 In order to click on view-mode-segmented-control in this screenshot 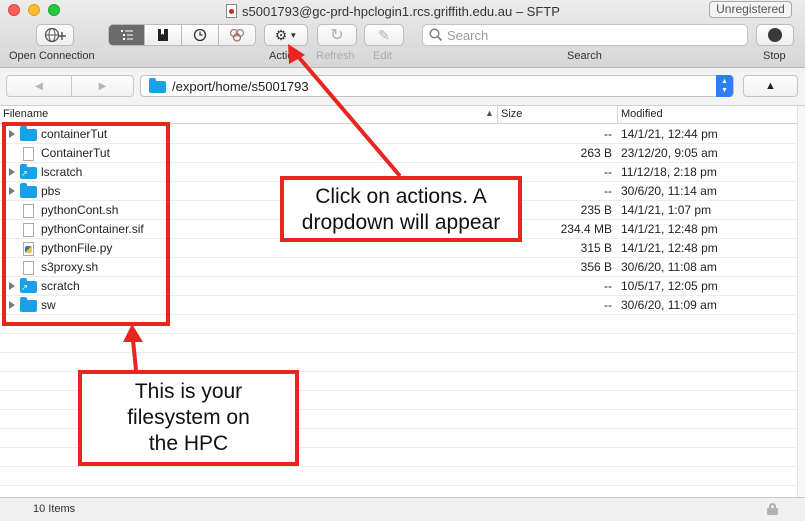, I will do `click(182, 35)`.